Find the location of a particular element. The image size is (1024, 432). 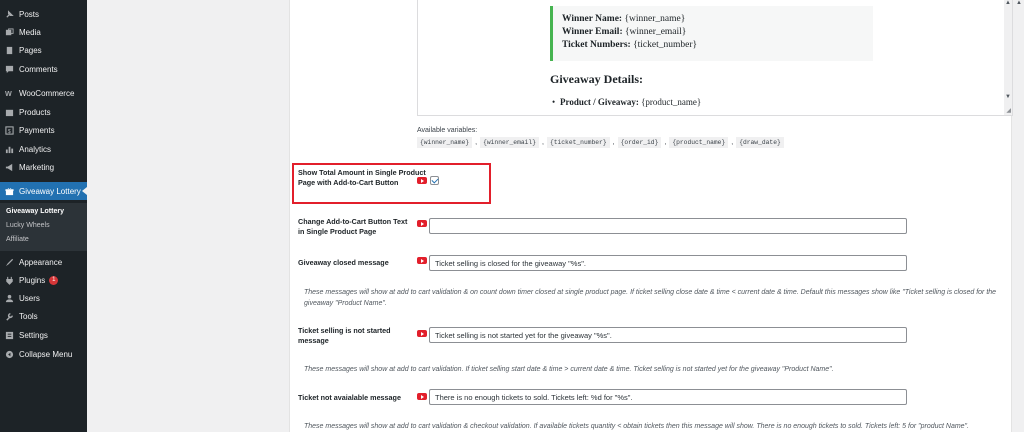

plugins-icon is located at coordinates (9, 280).